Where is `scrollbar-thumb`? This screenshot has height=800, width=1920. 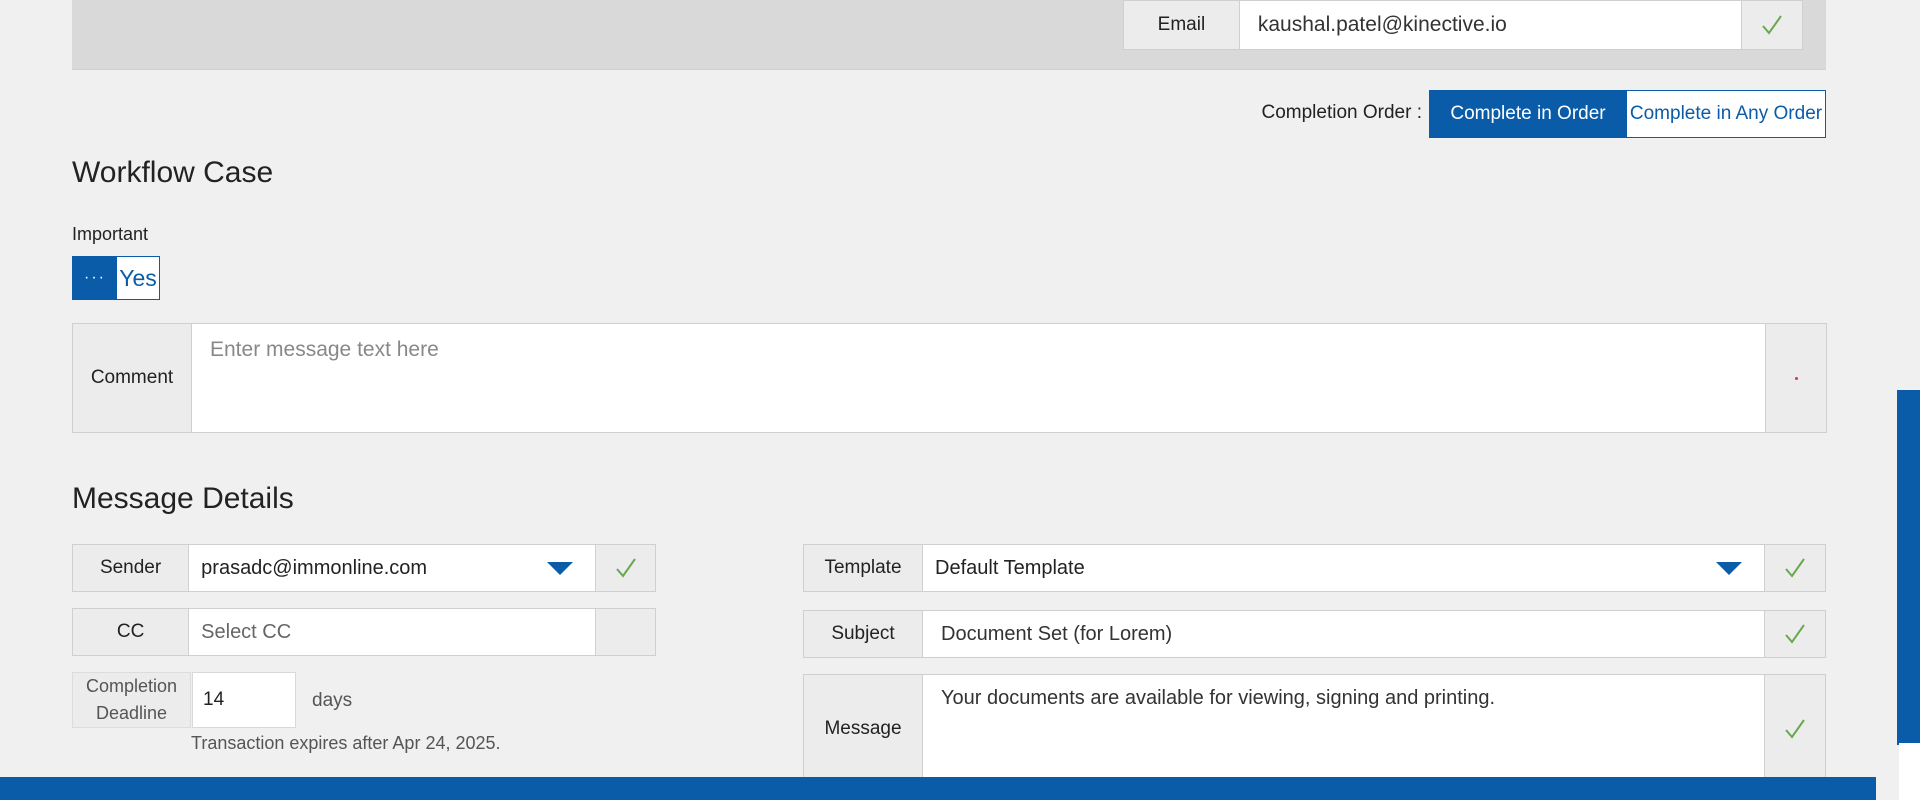
scrollbar-thumb is located at coordinates (1908, 567).